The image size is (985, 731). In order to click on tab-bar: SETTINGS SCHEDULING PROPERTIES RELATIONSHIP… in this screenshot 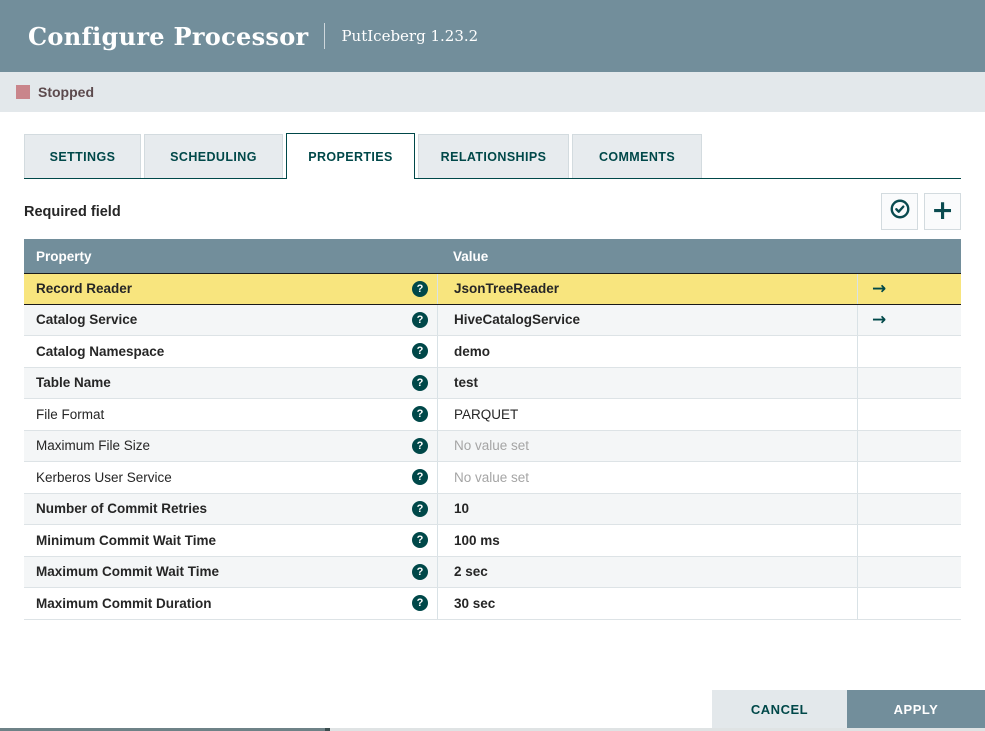, I will do `click(492, 156)`.